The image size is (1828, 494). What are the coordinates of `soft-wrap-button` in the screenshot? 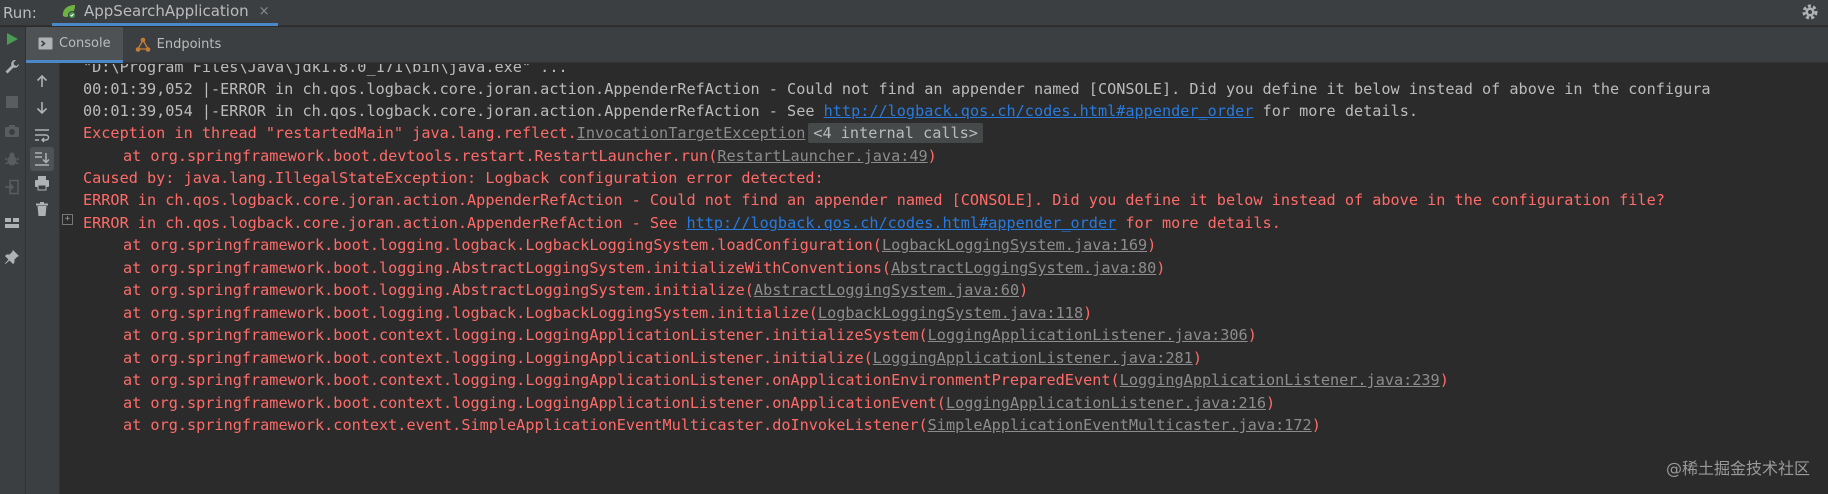 It's located at (42, 135).